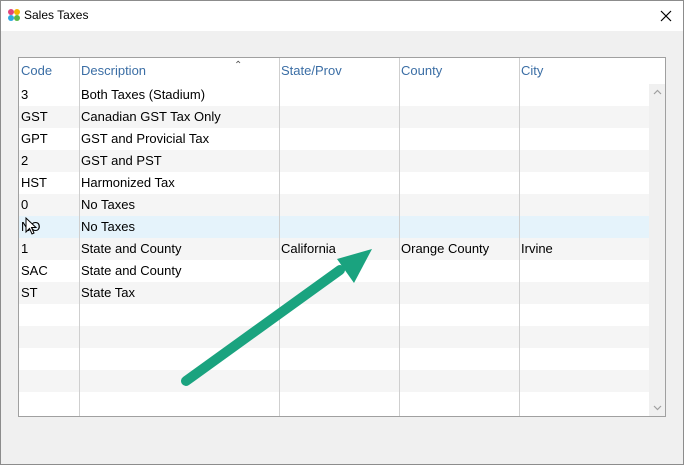  I want to click on scroll-up-button, so click(657, 92).